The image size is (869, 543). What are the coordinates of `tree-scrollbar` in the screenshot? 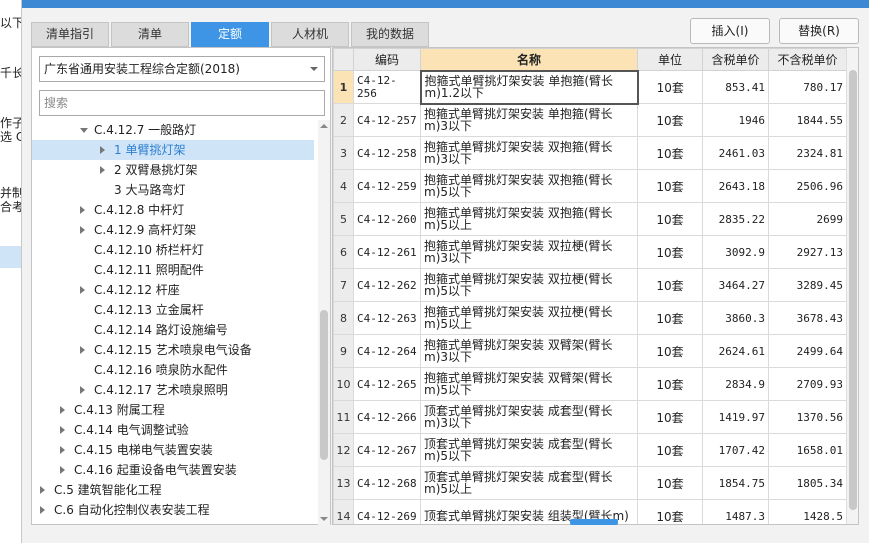 It's located at (324, 322).